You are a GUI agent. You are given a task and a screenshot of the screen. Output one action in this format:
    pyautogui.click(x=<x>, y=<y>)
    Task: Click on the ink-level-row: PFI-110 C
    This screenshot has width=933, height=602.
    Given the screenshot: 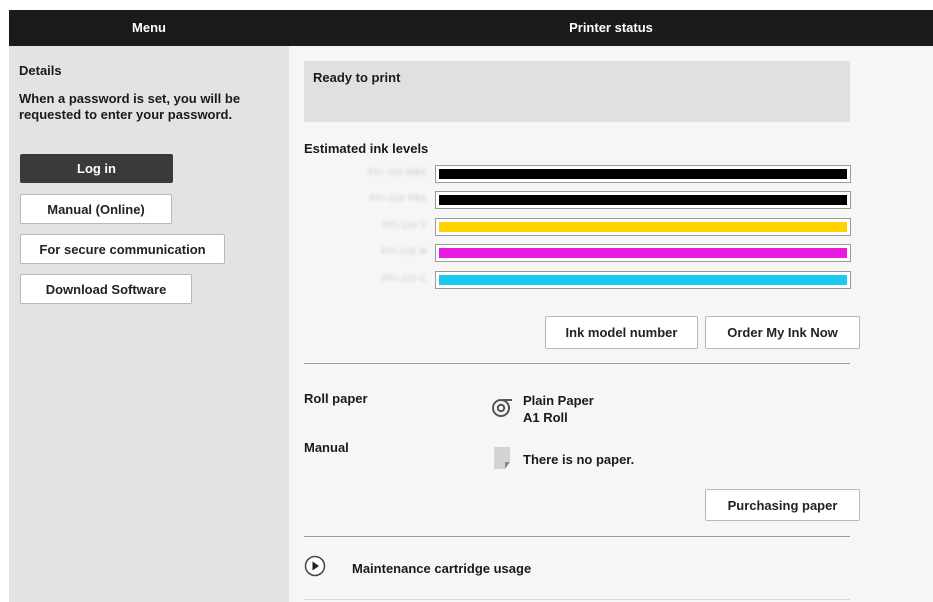 What is the action you would take?
    pyautogui.click(x=600, y=281)
    